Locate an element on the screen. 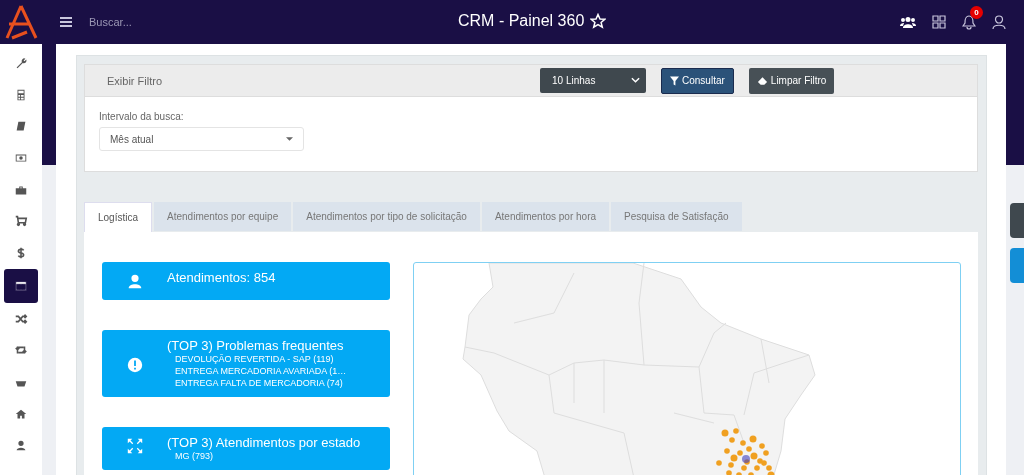  tab: Atendimentos por hora is located at coordinates (545, 216).